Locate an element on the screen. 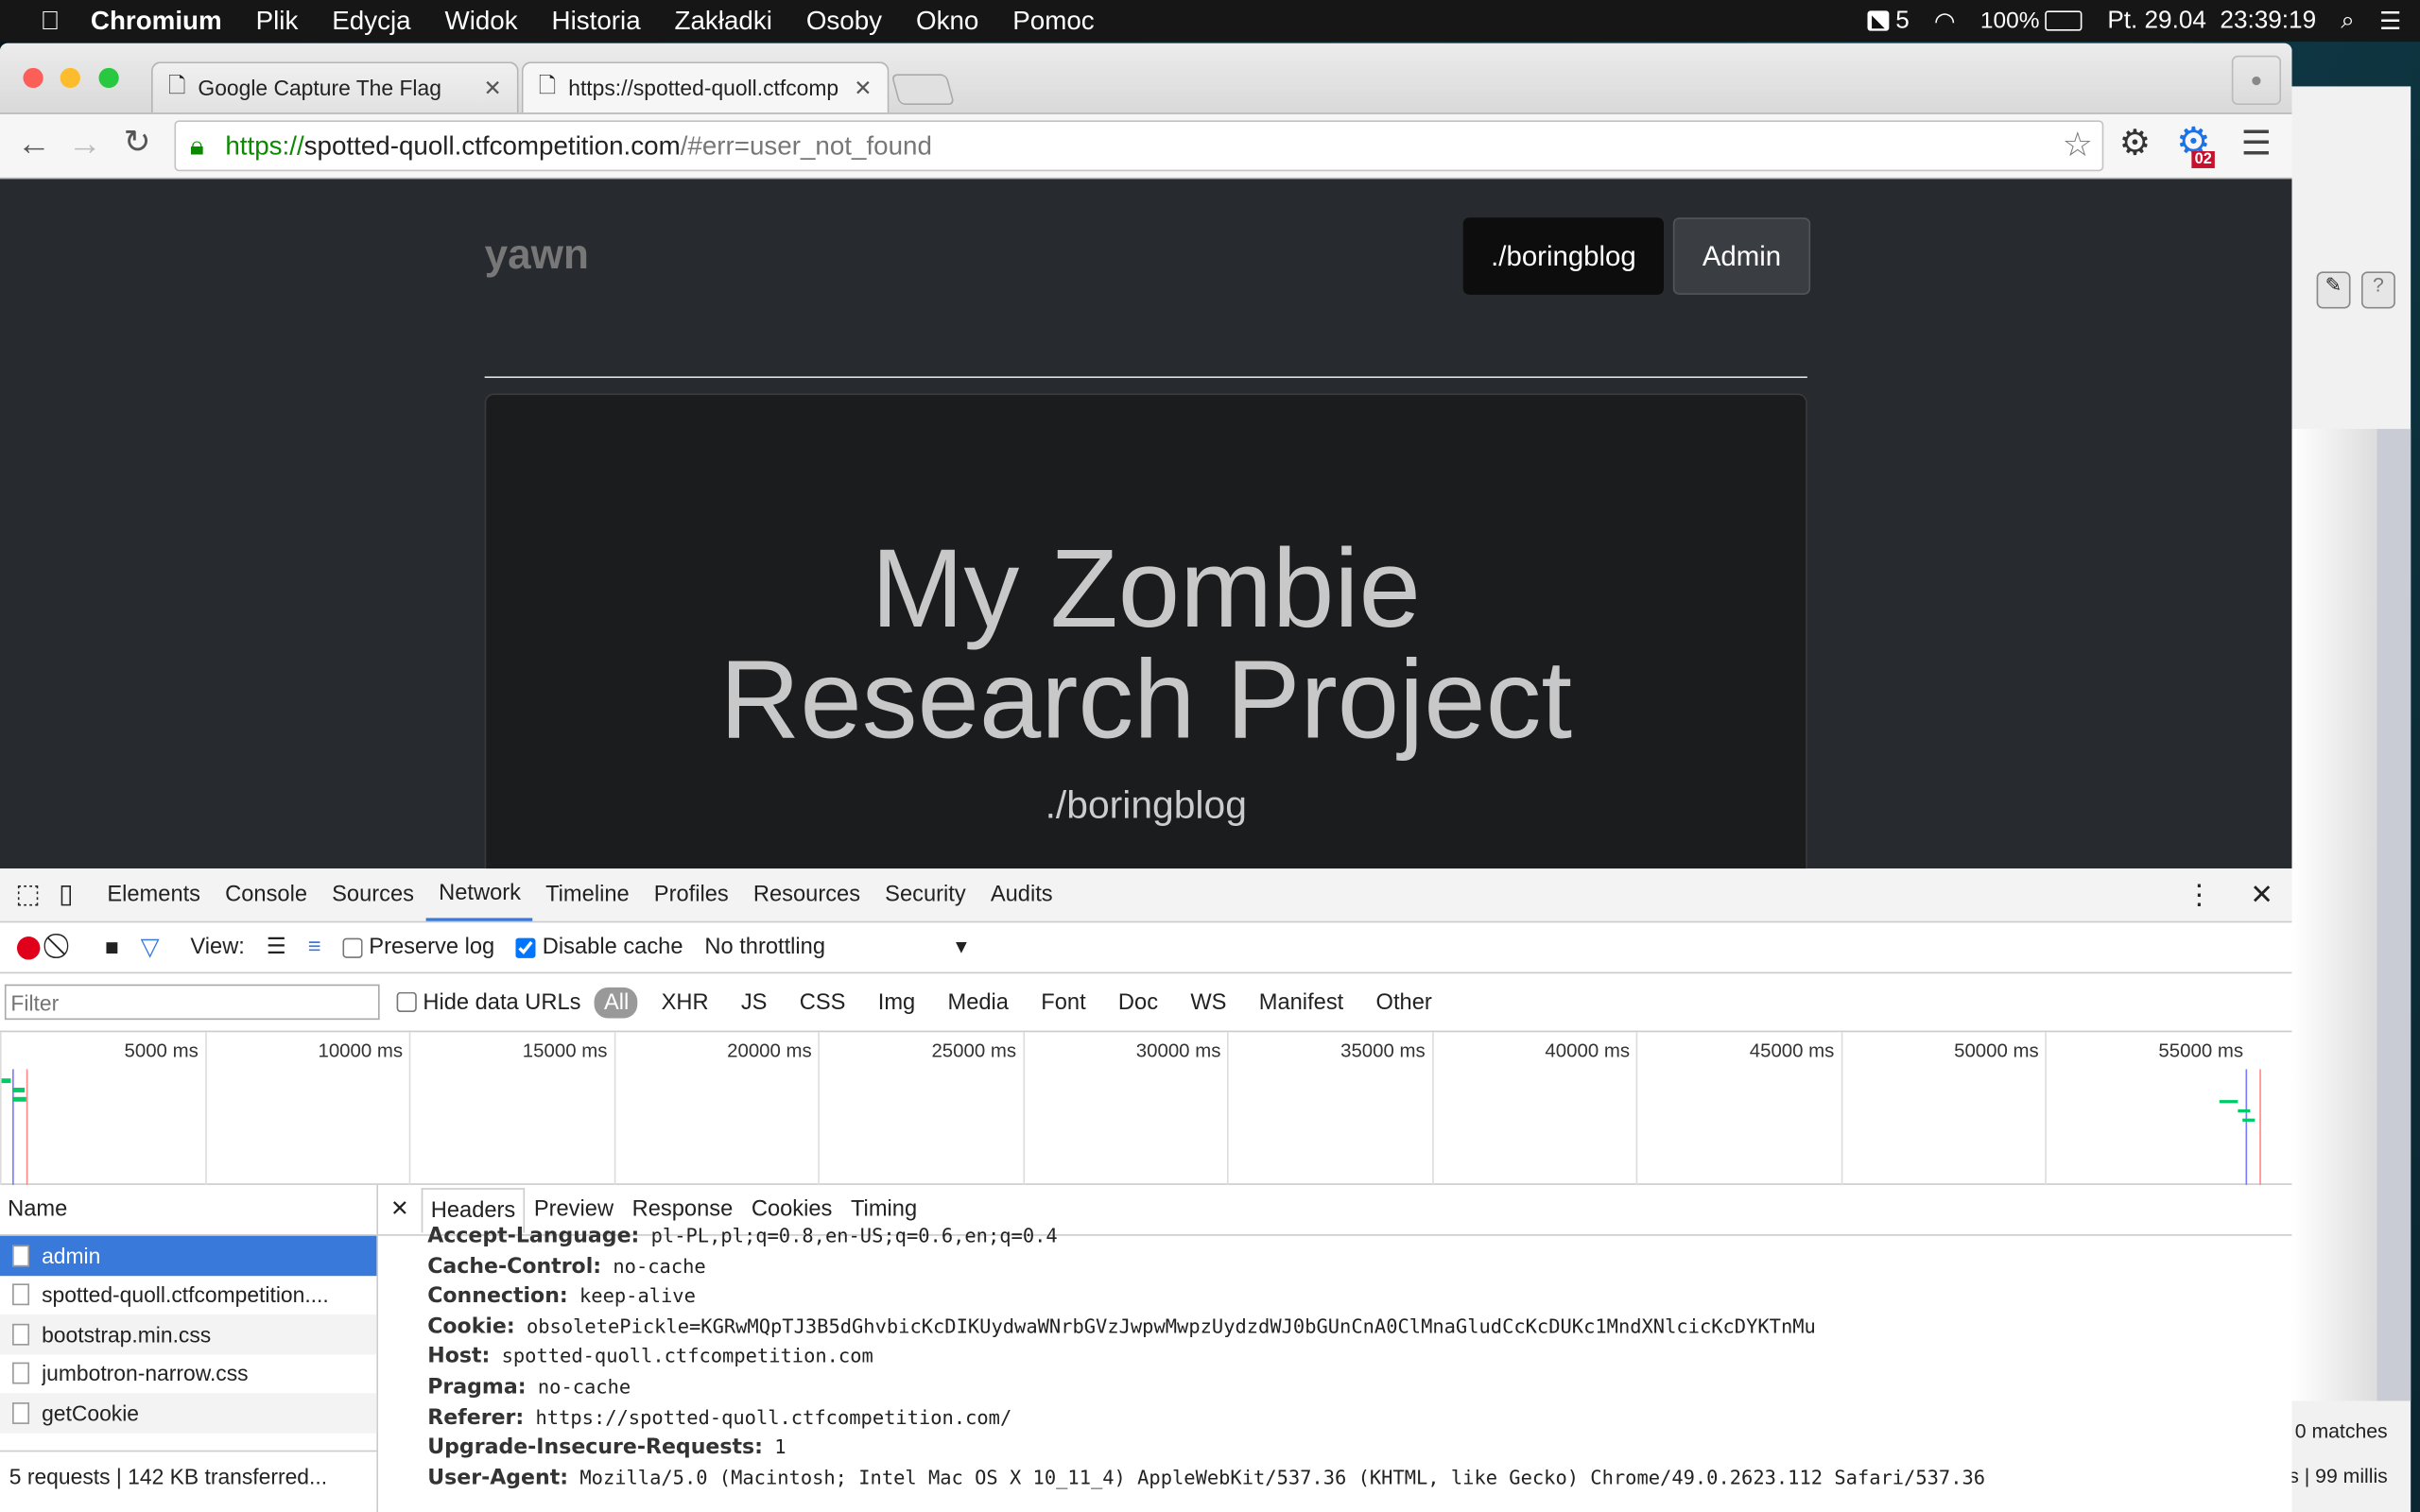 This screenshot has width=2420, height=1512. hide-data-urls-label: Hide data URLs is located at coordinates (502, 1002).